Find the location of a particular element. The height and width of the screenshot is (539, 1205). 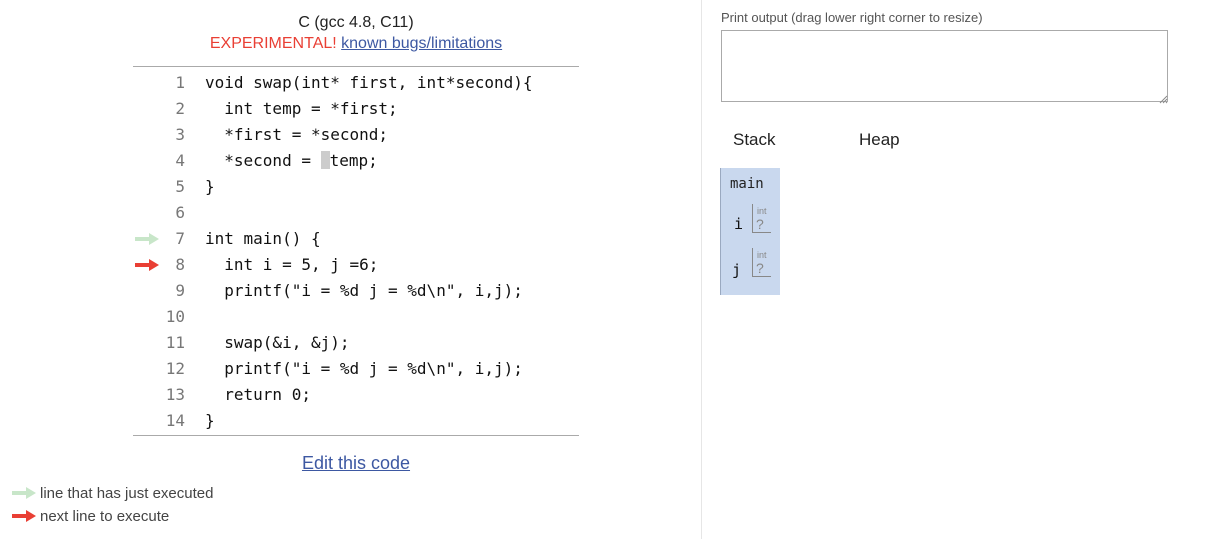

legend-executed-label: line that has just executed is located at coordinates (127, 493).